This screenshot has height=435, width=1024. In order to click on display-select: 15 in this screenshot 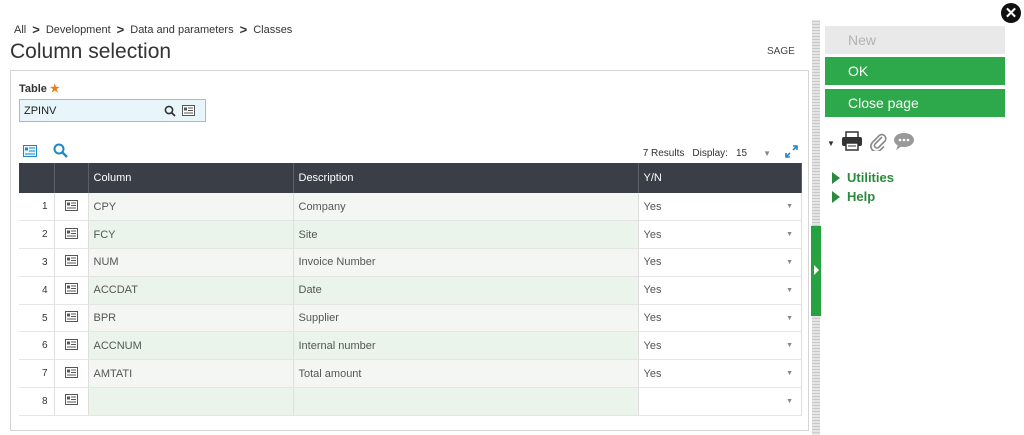, I will do `click(741, 153)`.